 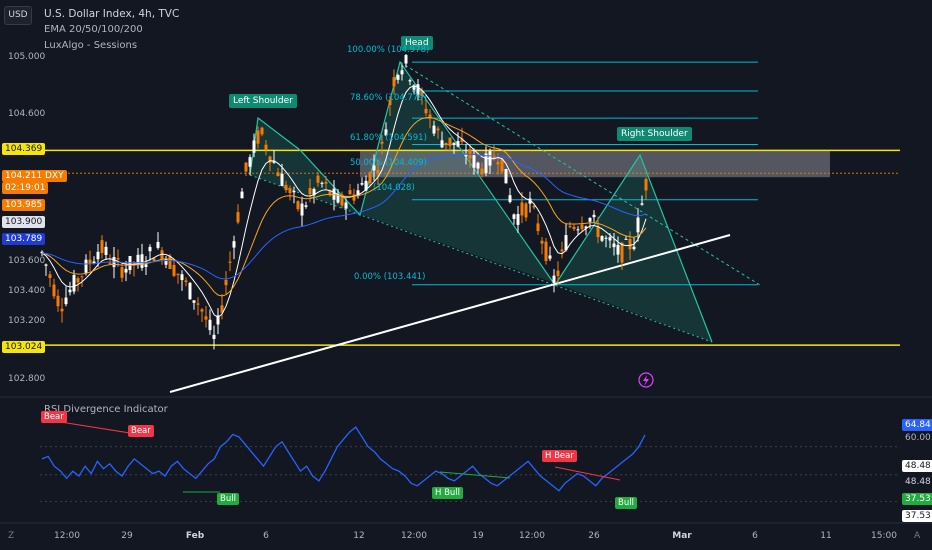 I want to click on lower-level-badge: 103.024, so click(x=24, y=347).